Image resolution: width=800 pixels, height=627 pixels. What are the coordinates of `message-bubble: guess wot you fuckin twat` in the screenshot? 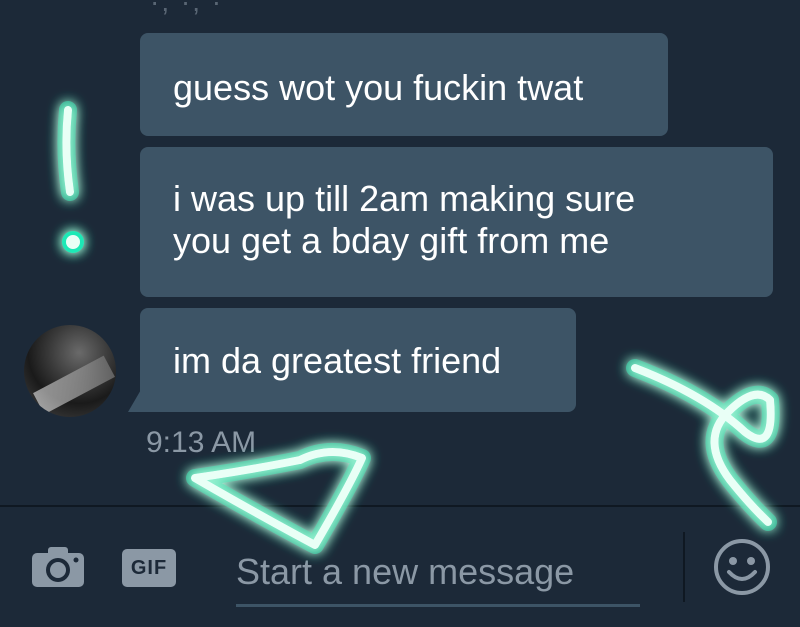 It's located at (404, 84).